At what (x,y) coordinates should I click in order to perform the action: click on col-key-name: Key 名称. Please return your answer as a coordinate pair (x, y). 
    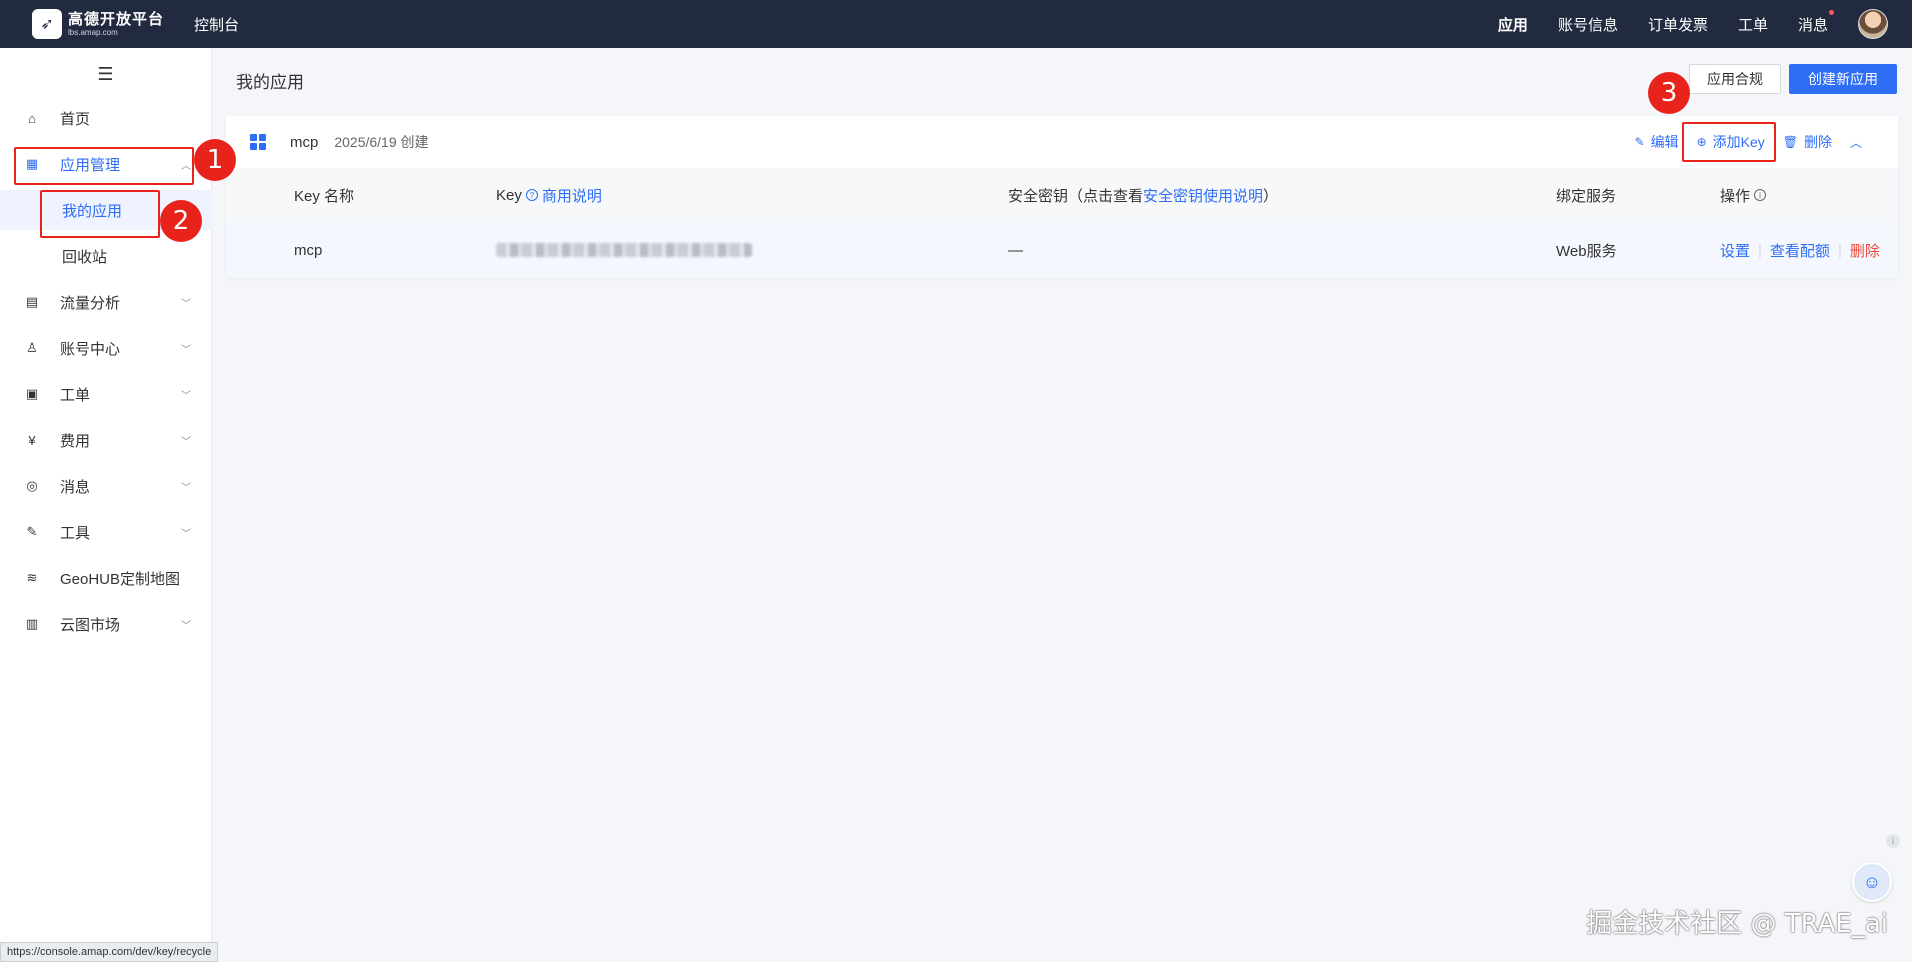
    Looking at the image, I should click on (324, 196).